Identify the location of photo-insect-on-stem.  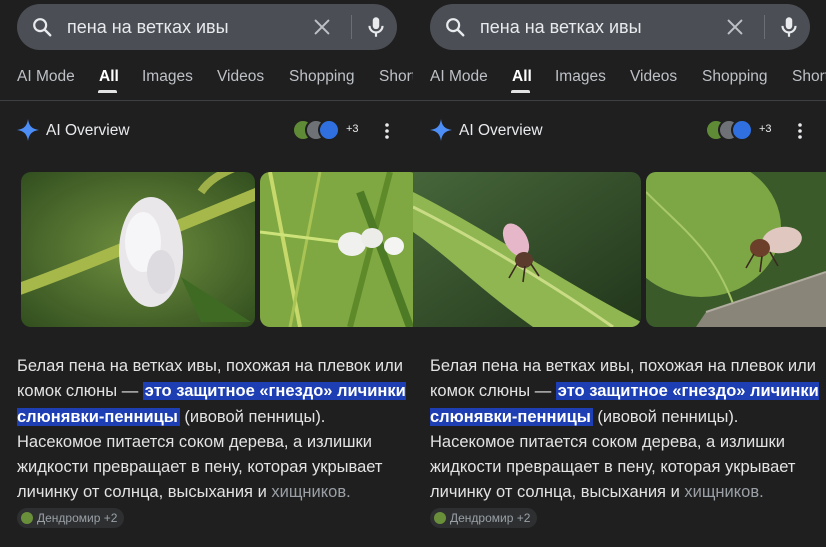
(736, 249).